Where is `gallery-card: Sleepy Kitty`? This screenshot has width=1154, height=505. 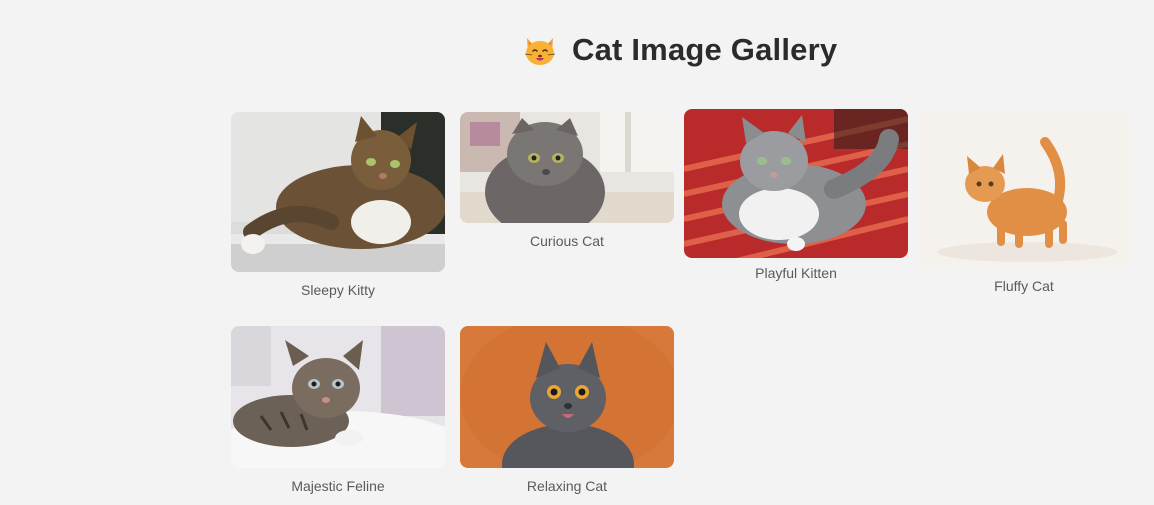
gallery-card: Sleepy Kitty is located at coordinates (338, 205).